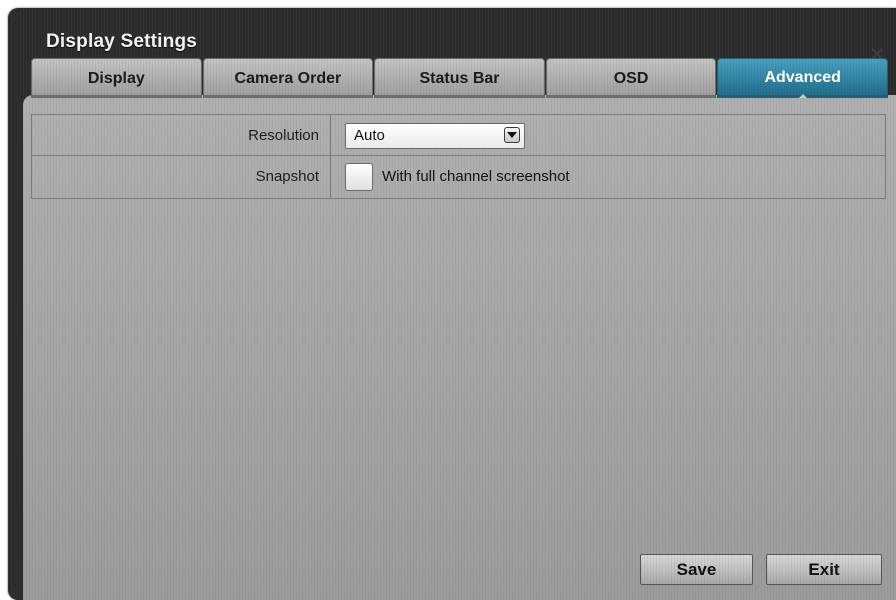 The width and height of the screenshot is (896, 600). Describe the element at coordinates (116, 78) in the screenshot. I see `tab-display: Display` at that location.